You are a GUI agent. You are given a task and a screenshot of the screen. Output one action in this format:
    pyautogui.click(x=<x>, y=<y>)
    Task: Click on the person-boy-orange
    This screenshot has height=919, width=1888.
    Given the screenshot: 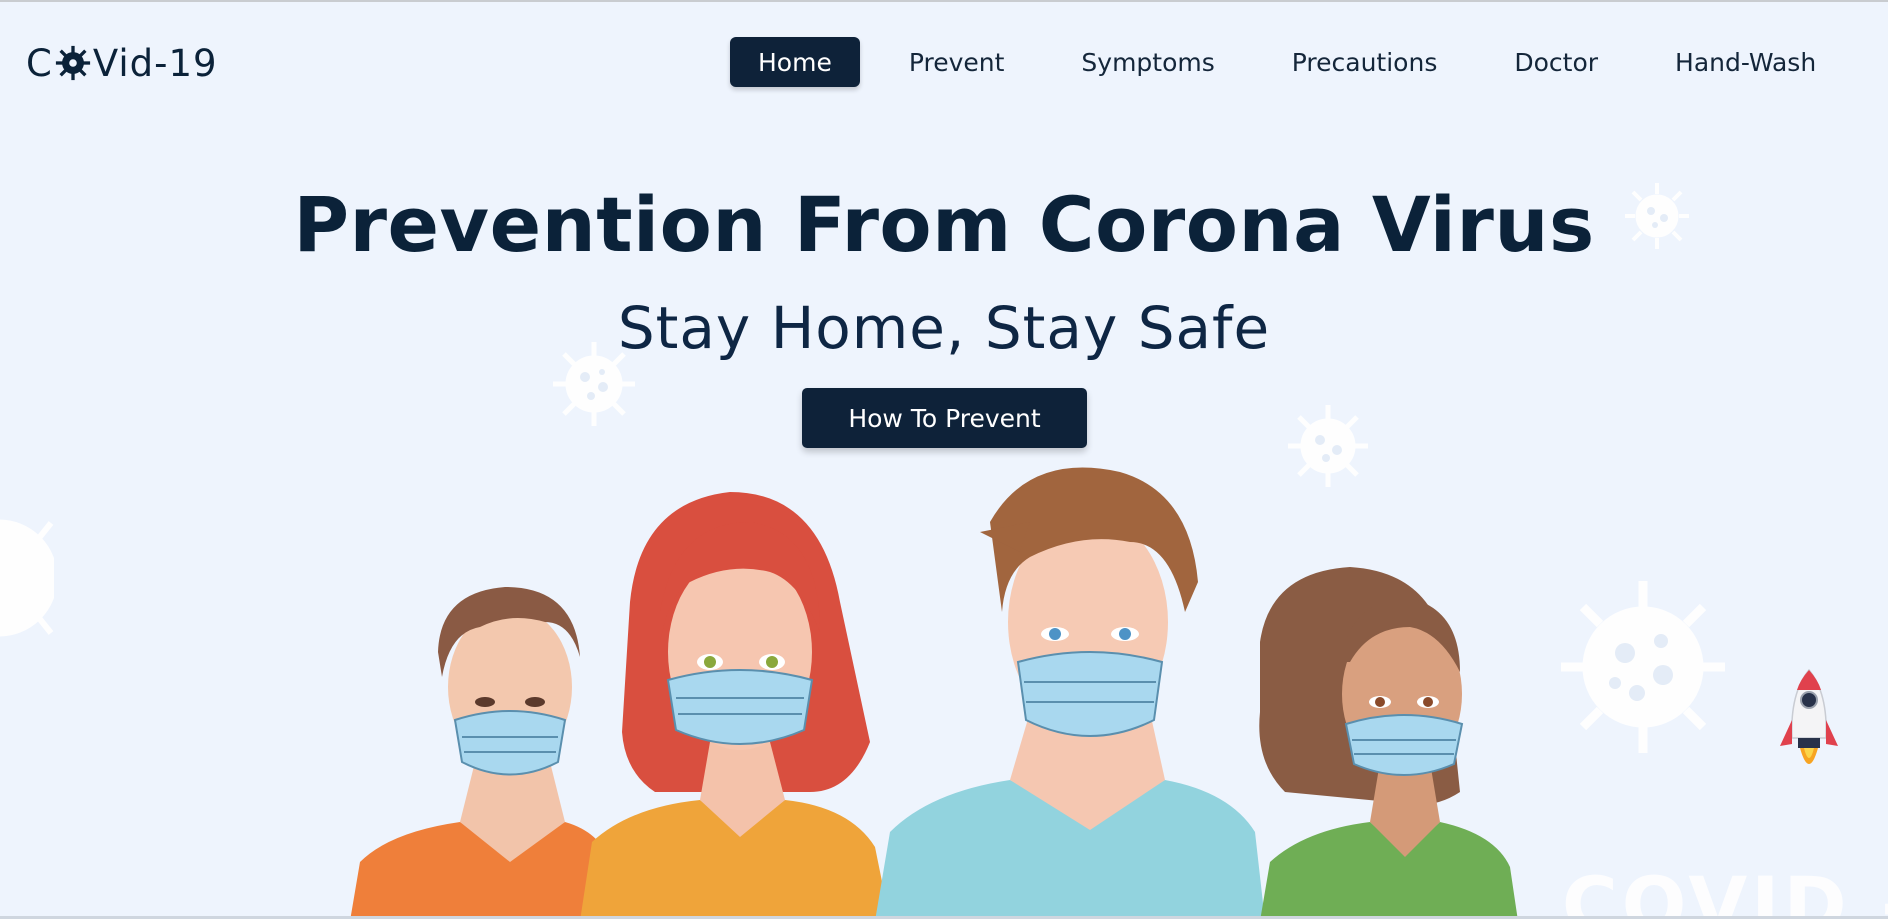 What is the action you would take?
    pyautogui.click(x=482, y=753)
    